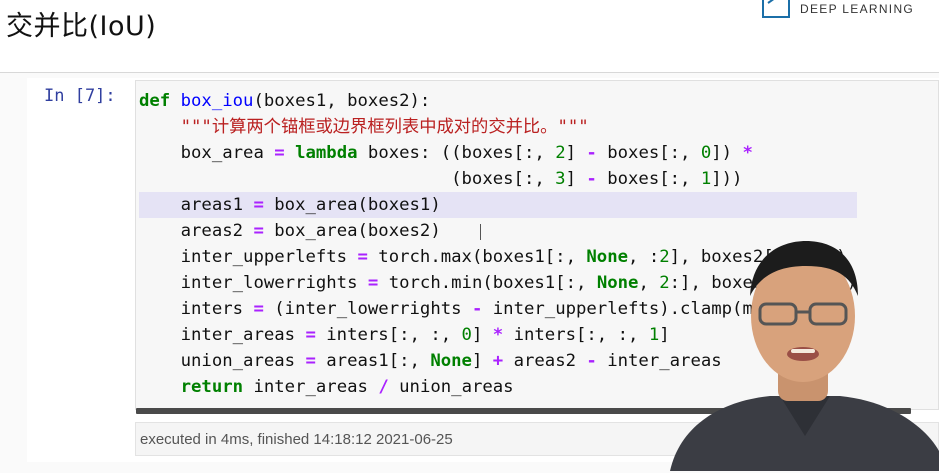  Describe the element at coordinates (857, 9) in the screenshot. I see `brand-name: DEEP LEARNING` at that location.